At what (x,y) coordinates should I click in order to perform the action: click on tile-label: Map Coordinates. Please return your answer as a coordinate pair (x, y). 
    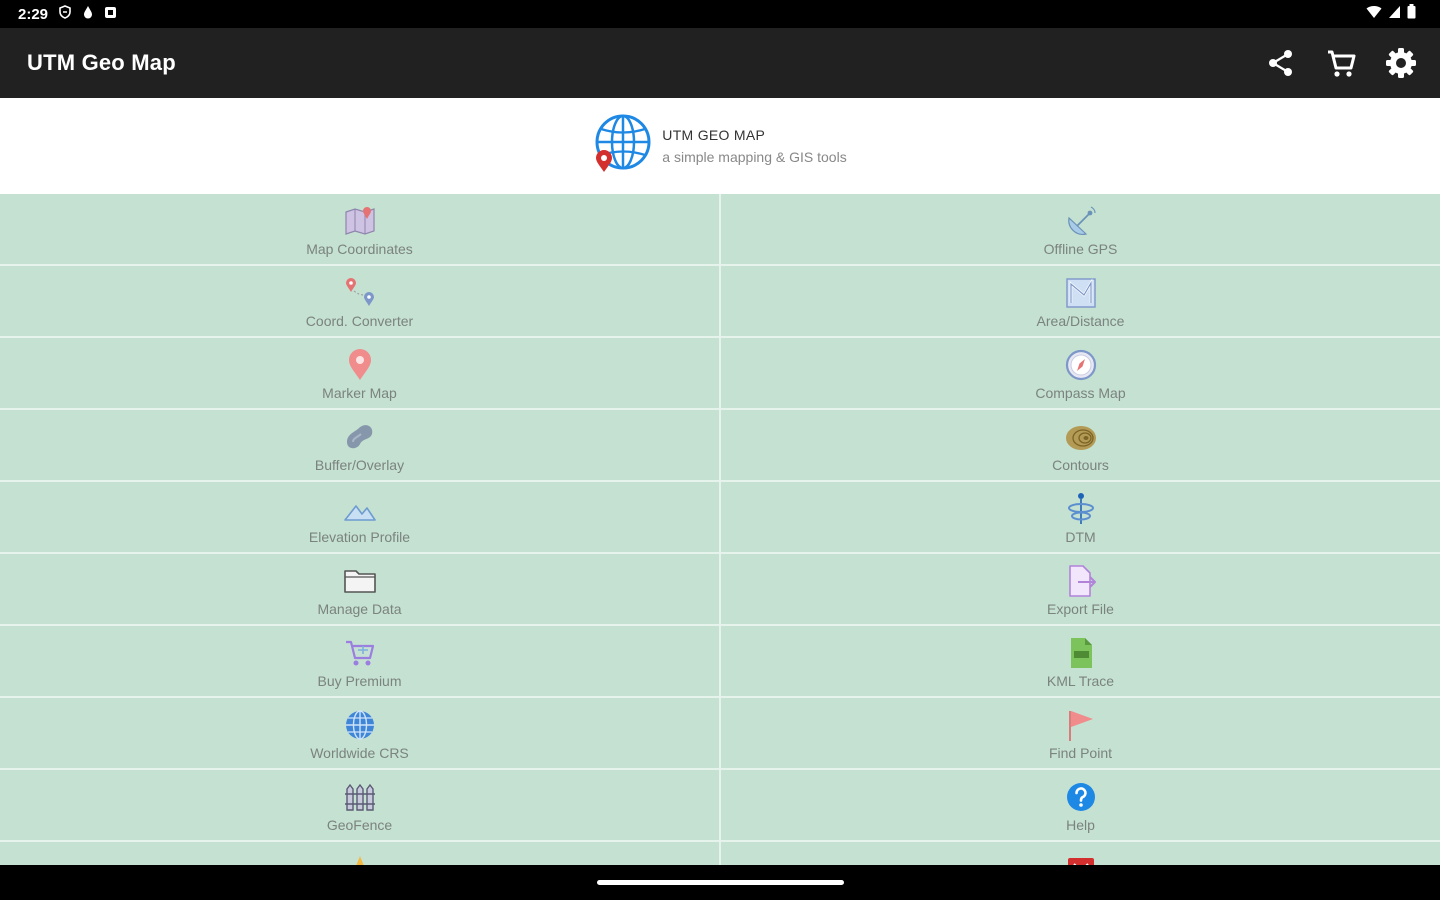
    Looking at the image, I should click on (359, 248).